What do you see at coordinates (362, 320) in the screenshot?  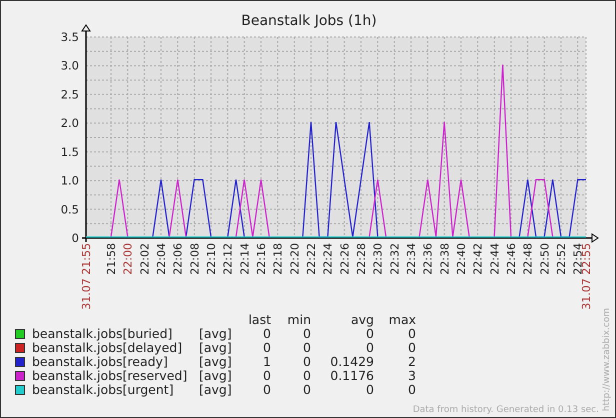 I see `column-header: avg` at bounding box center [362, 320].